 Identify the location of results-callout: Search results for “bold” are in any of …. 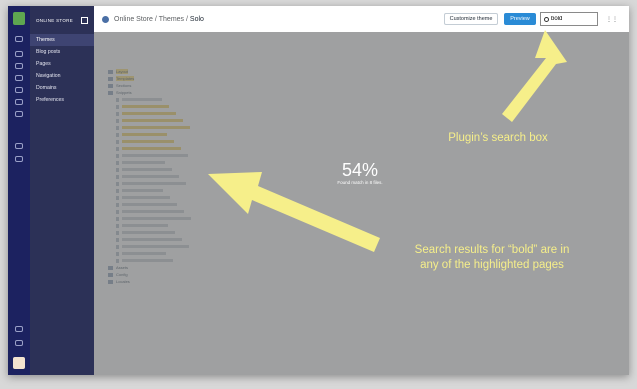
(492, 258).